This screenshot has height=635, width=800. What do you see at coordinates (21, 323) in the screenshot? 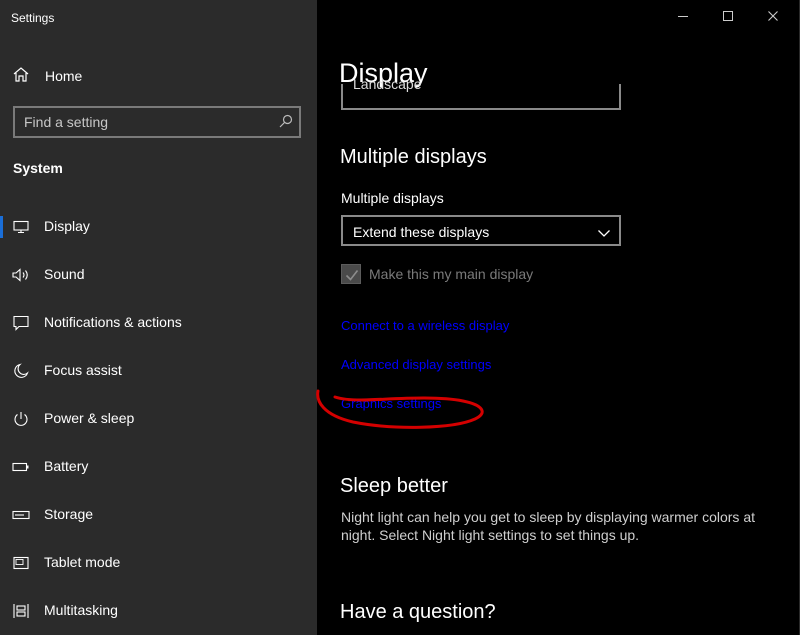
I see `notification-icon` at bounding box center [21, 323].